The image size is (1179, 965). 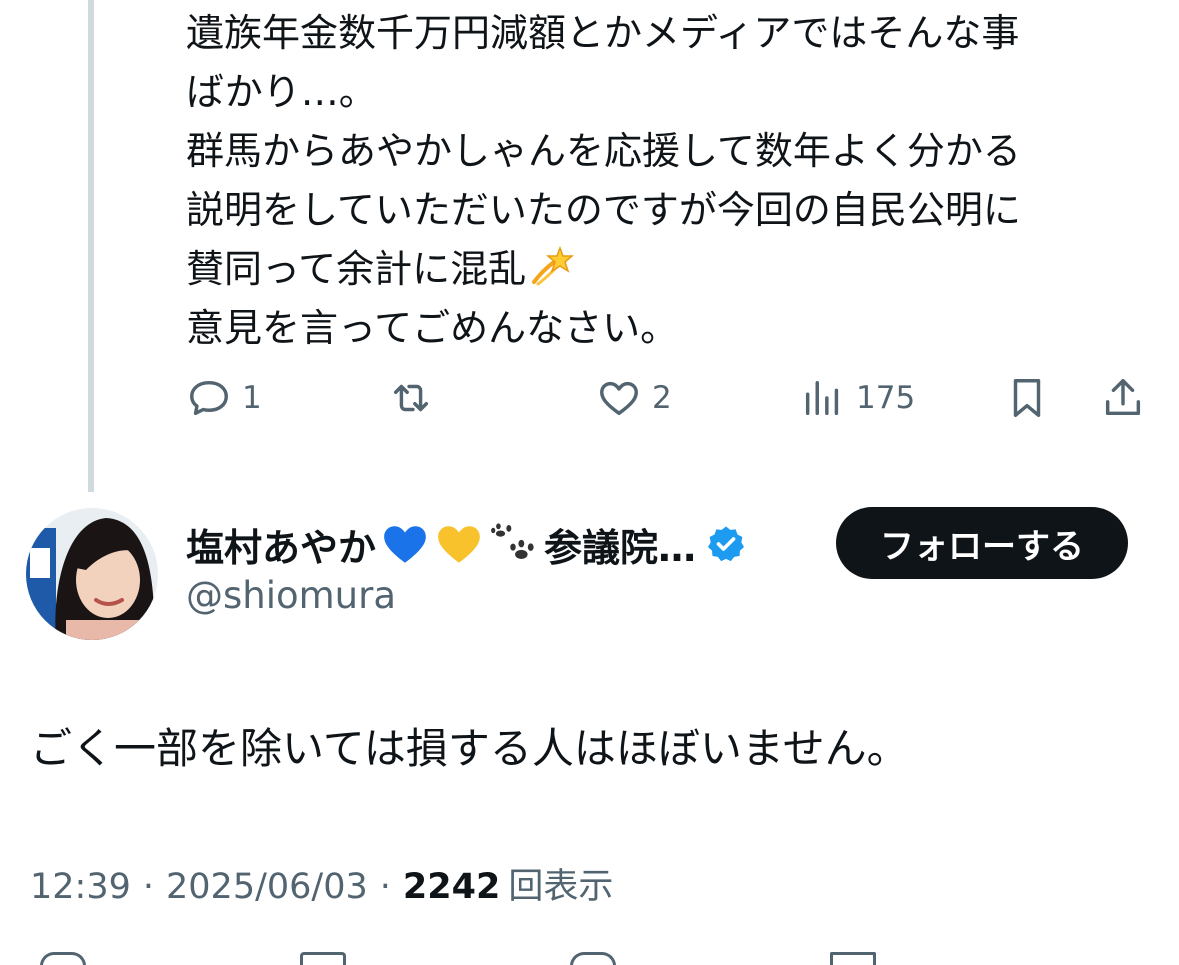 I want to click on bookmark-icon, so click(x=1027, y=398).